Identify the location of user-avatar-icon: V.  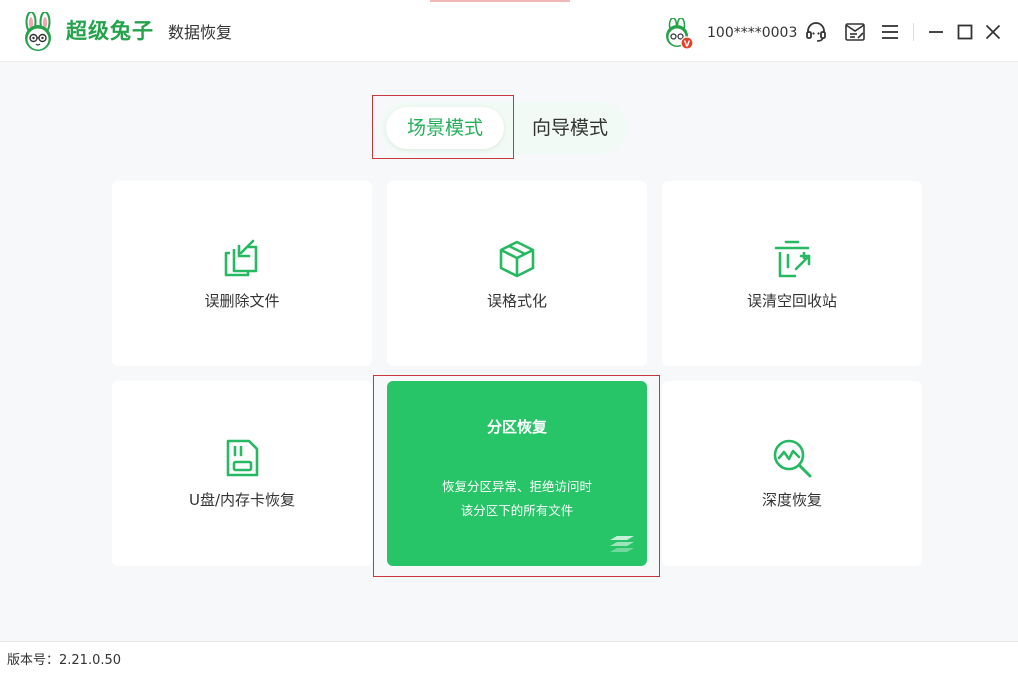
(677, 34).